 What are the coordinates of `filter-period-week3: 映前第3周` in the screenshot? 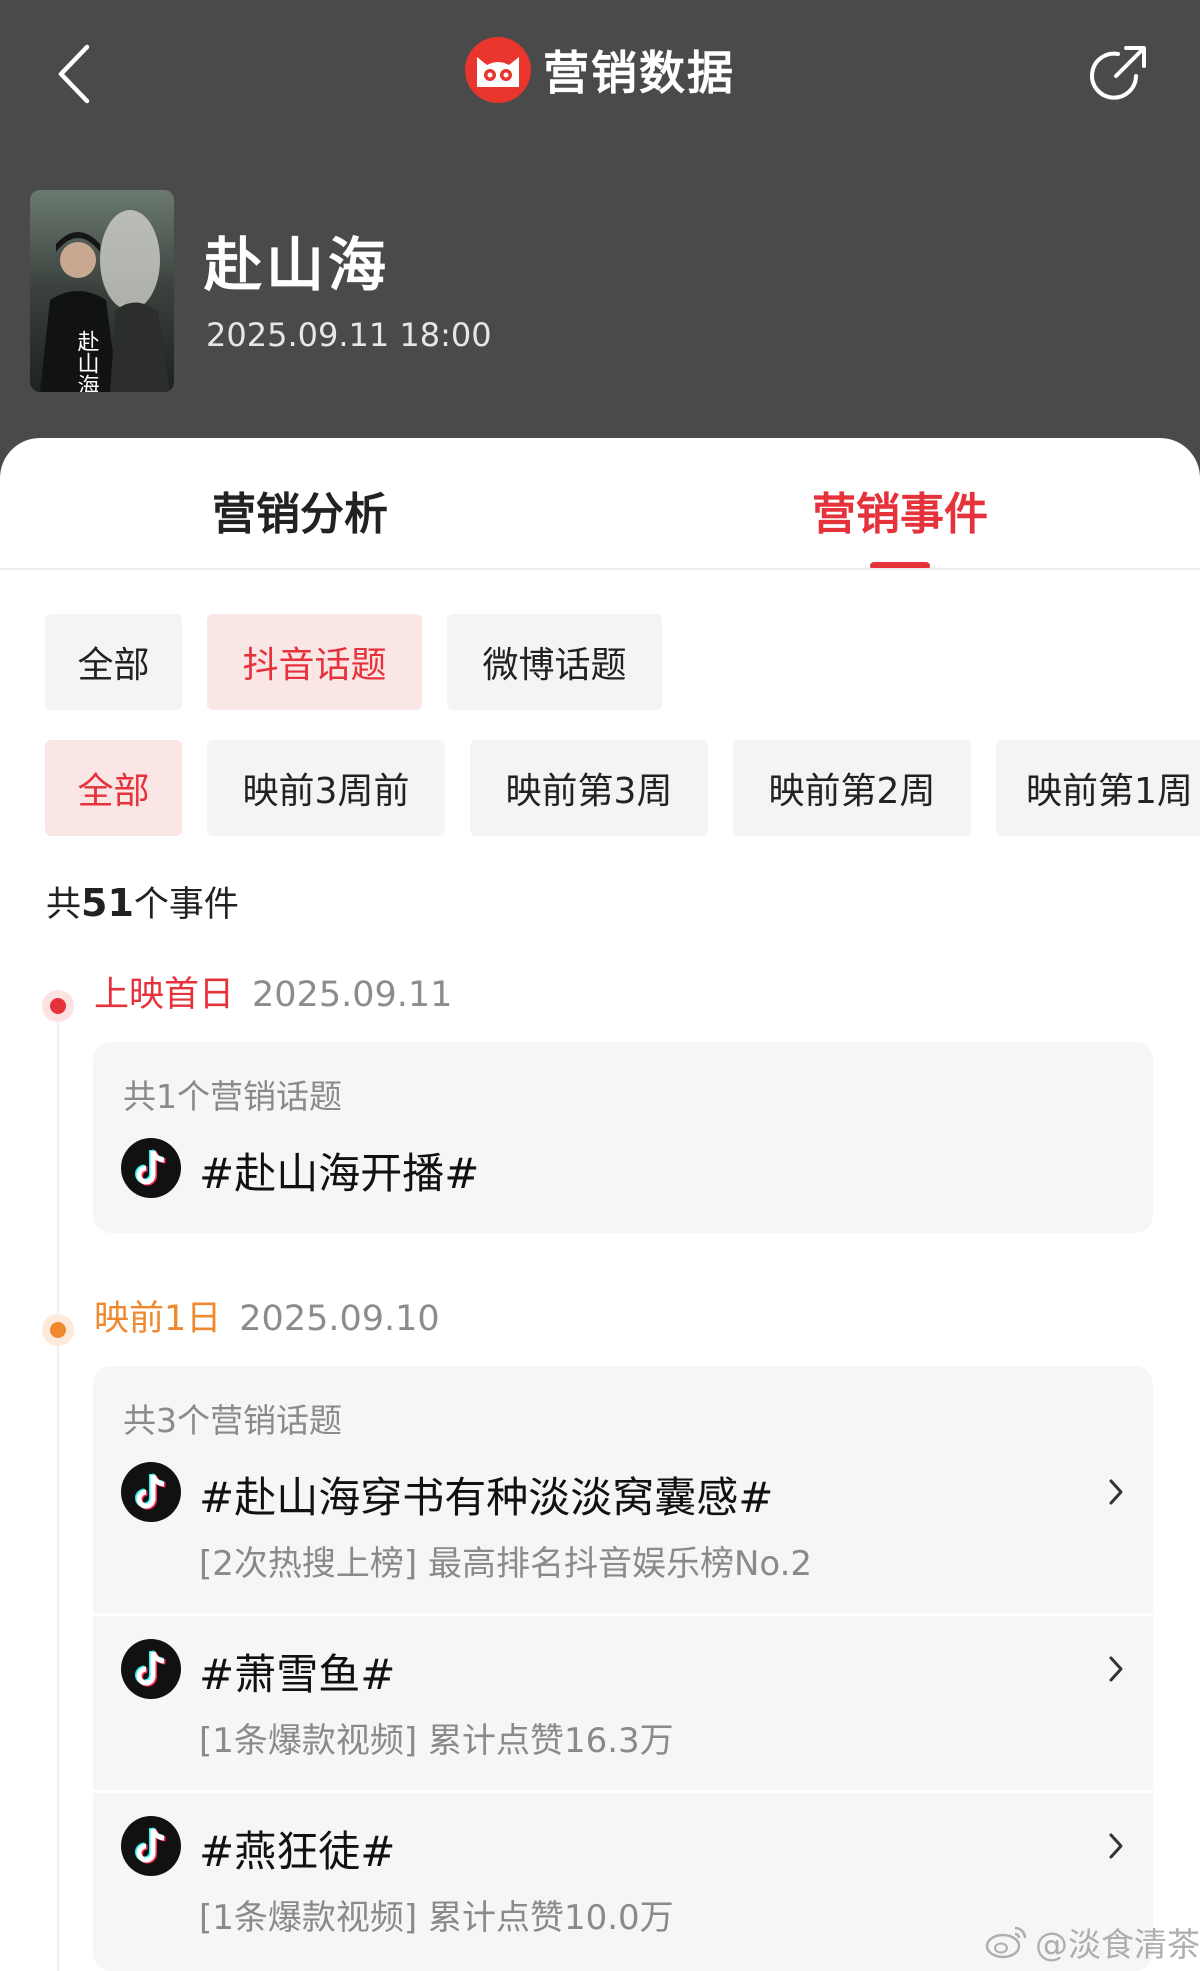 It's located at (589, 788).